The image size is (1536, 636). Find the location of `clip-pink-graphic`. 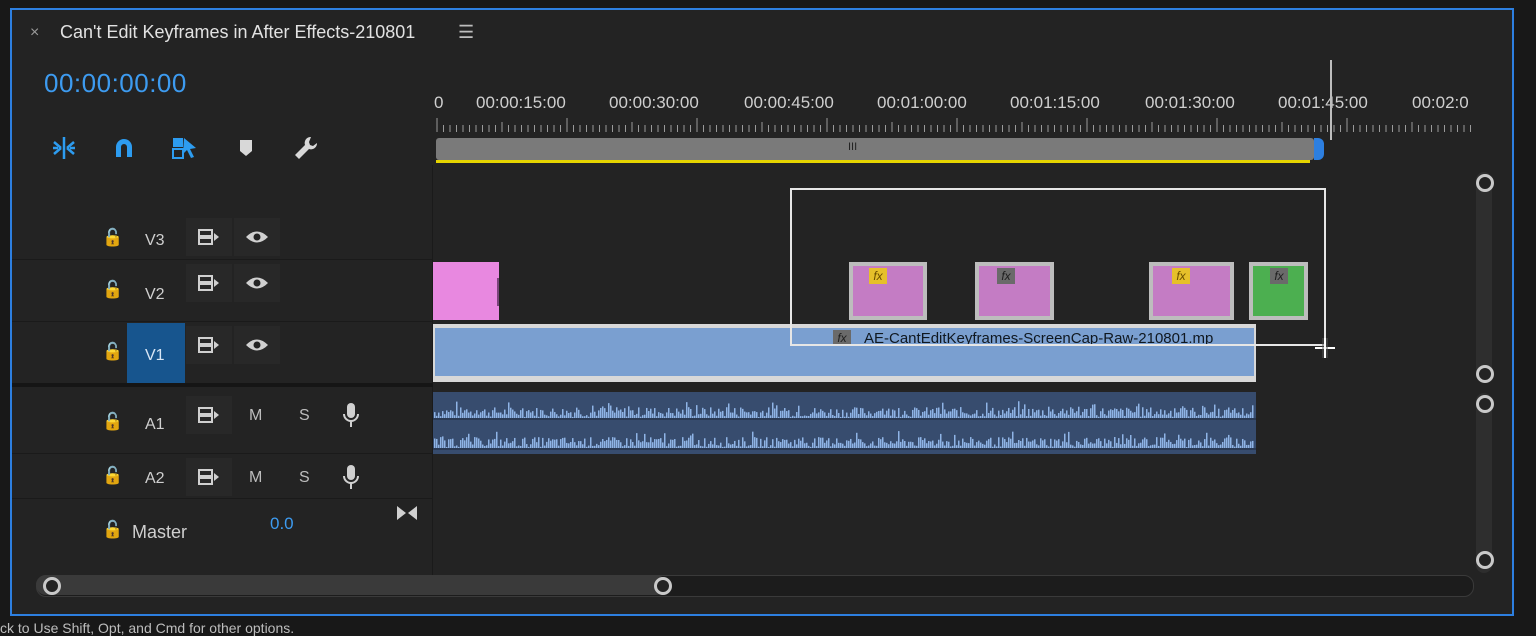

clip-pink-graphic is located at coordinates (466, 291).